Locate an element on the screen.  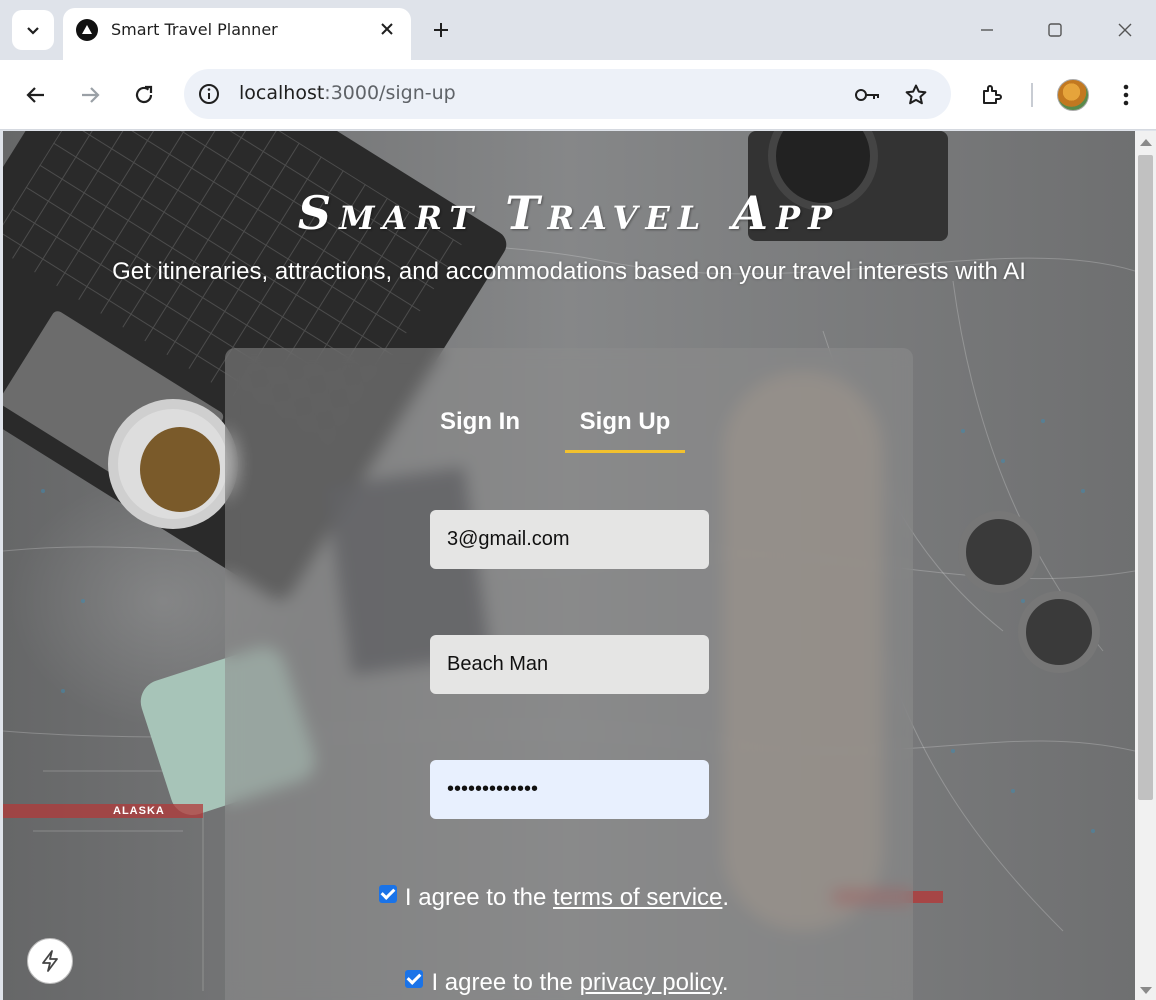
arrow-left-icon is located at coordinates (35, 95).